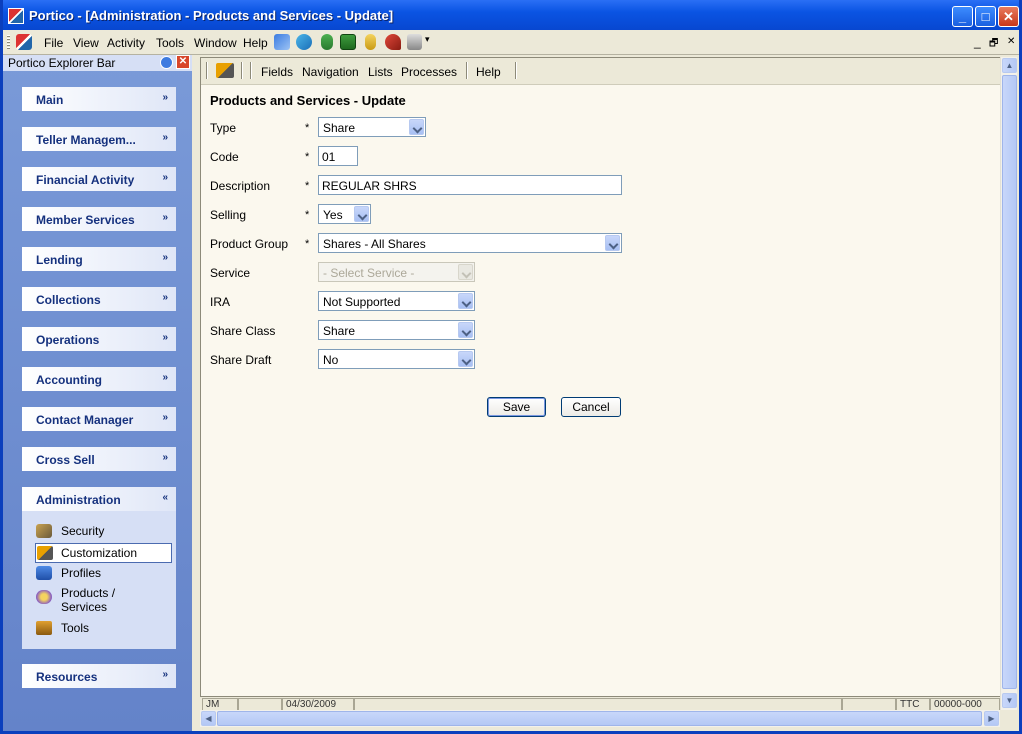  What do you see at coordinates (370, 42) in the screenshot?
I see `coin-icon` at bounding box center [370, 42].